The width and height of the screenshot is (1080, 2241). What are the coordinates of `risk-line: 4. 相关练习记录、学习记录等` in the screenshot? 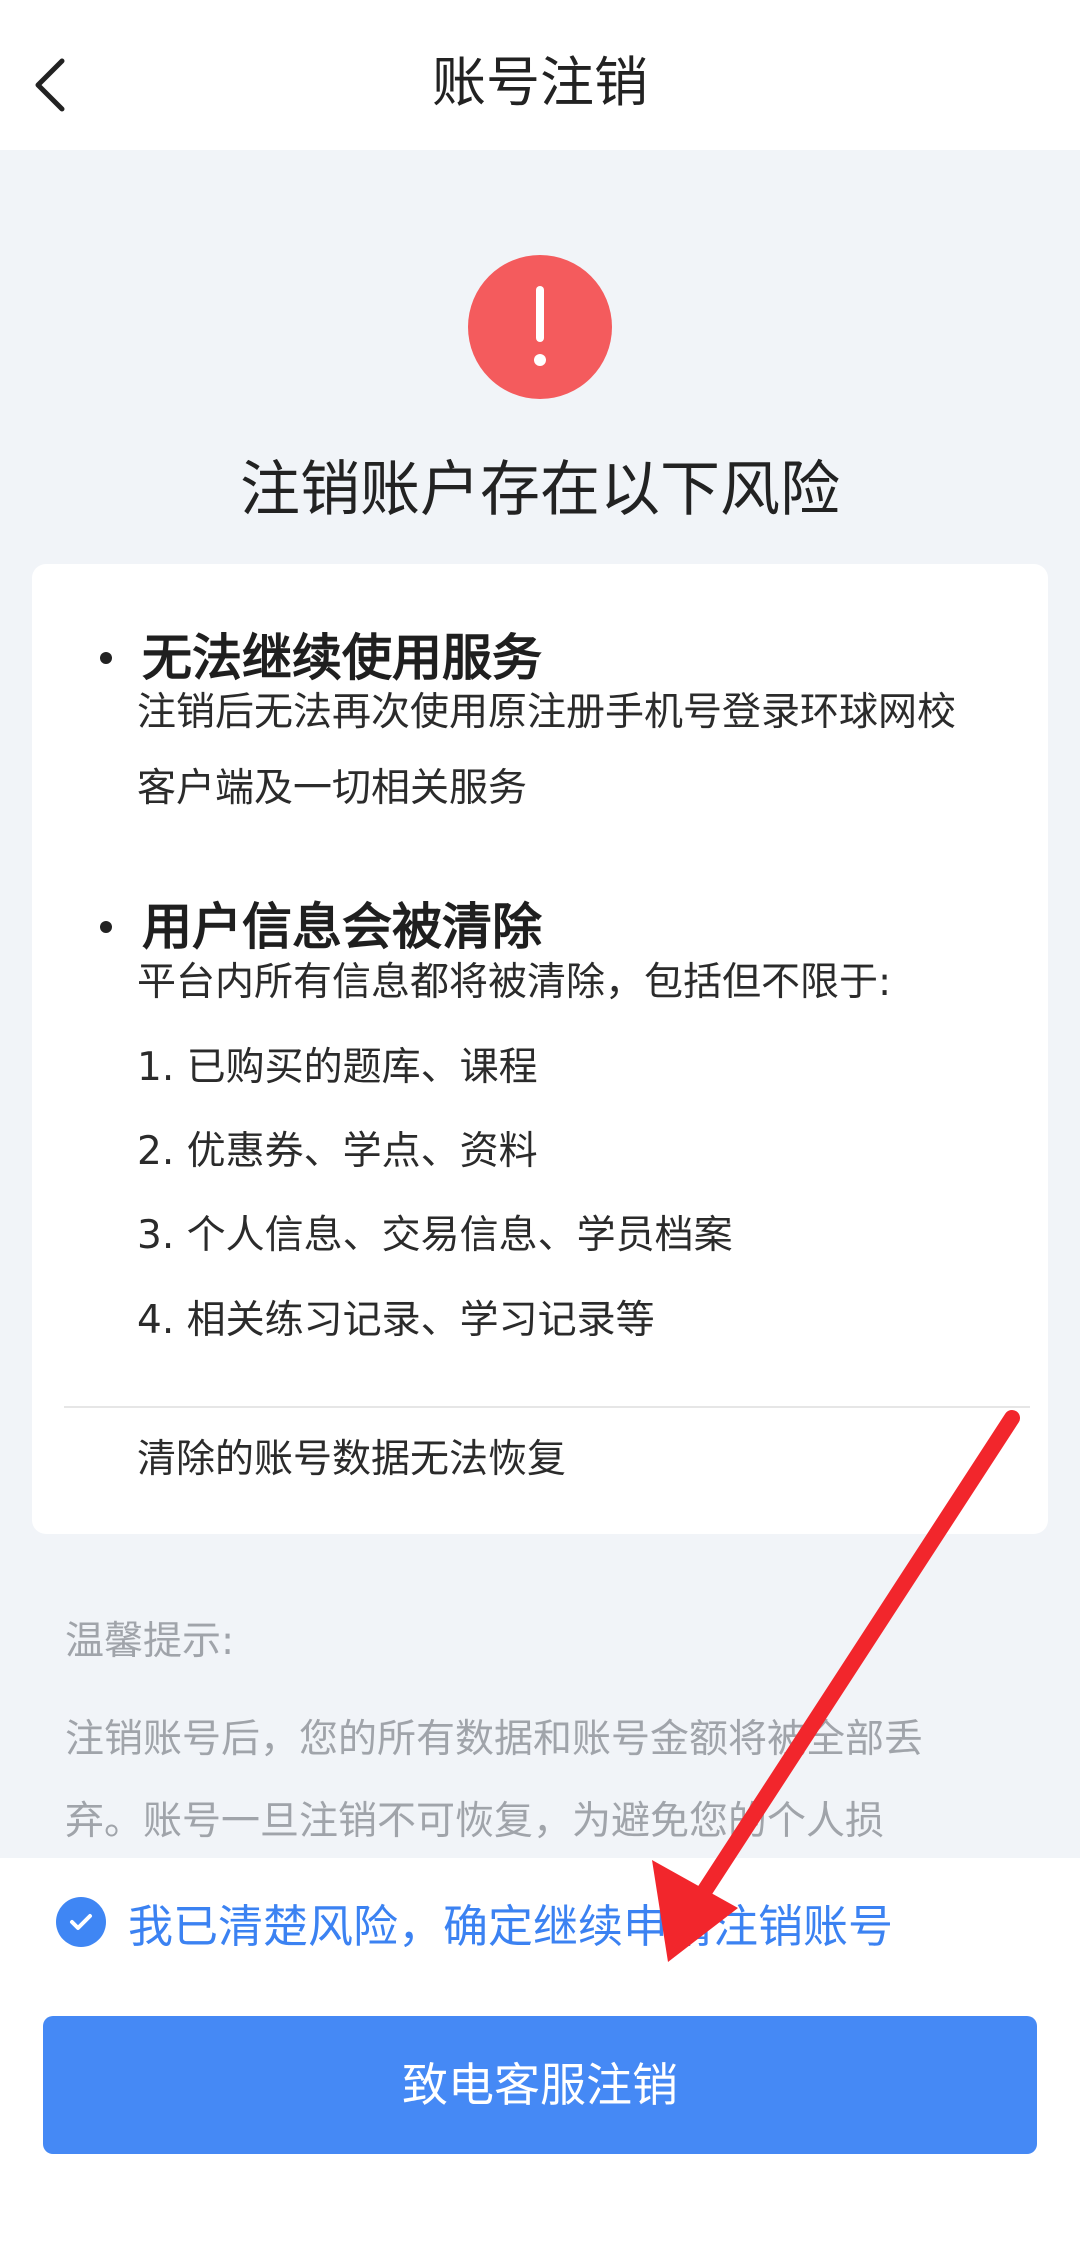 It's located at (396, 1320).